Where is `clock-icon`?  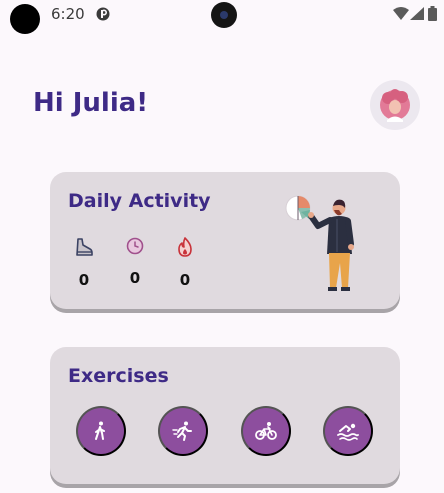 clock-icon is located at coordinates (135, 246).